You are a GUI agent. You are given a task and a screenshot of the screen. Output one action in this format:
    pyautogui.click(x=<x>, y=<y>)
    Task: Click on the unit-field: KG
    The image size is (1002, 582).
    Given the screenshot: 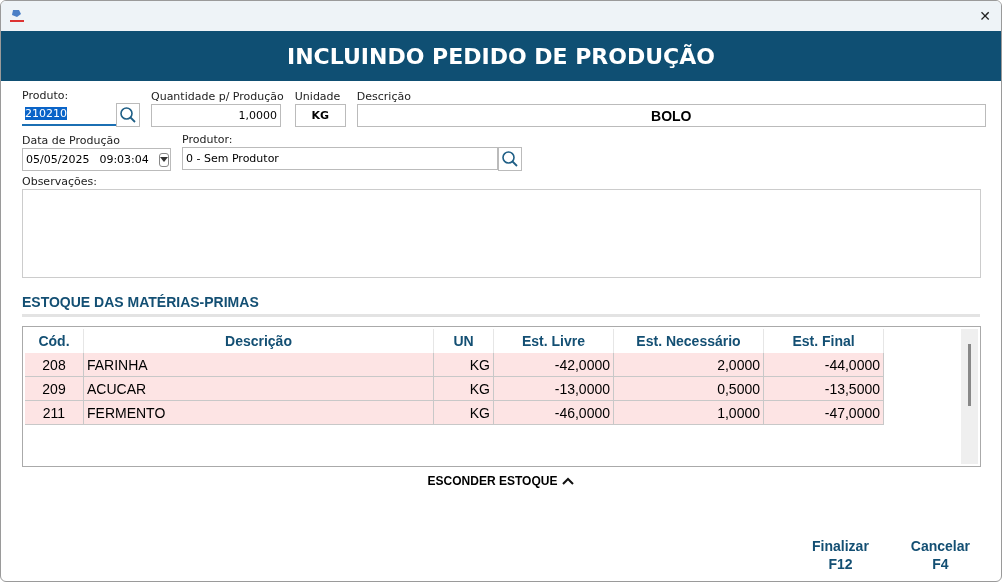 What is the action you would take?
    pyautogui.click(x=320, y=115)
    